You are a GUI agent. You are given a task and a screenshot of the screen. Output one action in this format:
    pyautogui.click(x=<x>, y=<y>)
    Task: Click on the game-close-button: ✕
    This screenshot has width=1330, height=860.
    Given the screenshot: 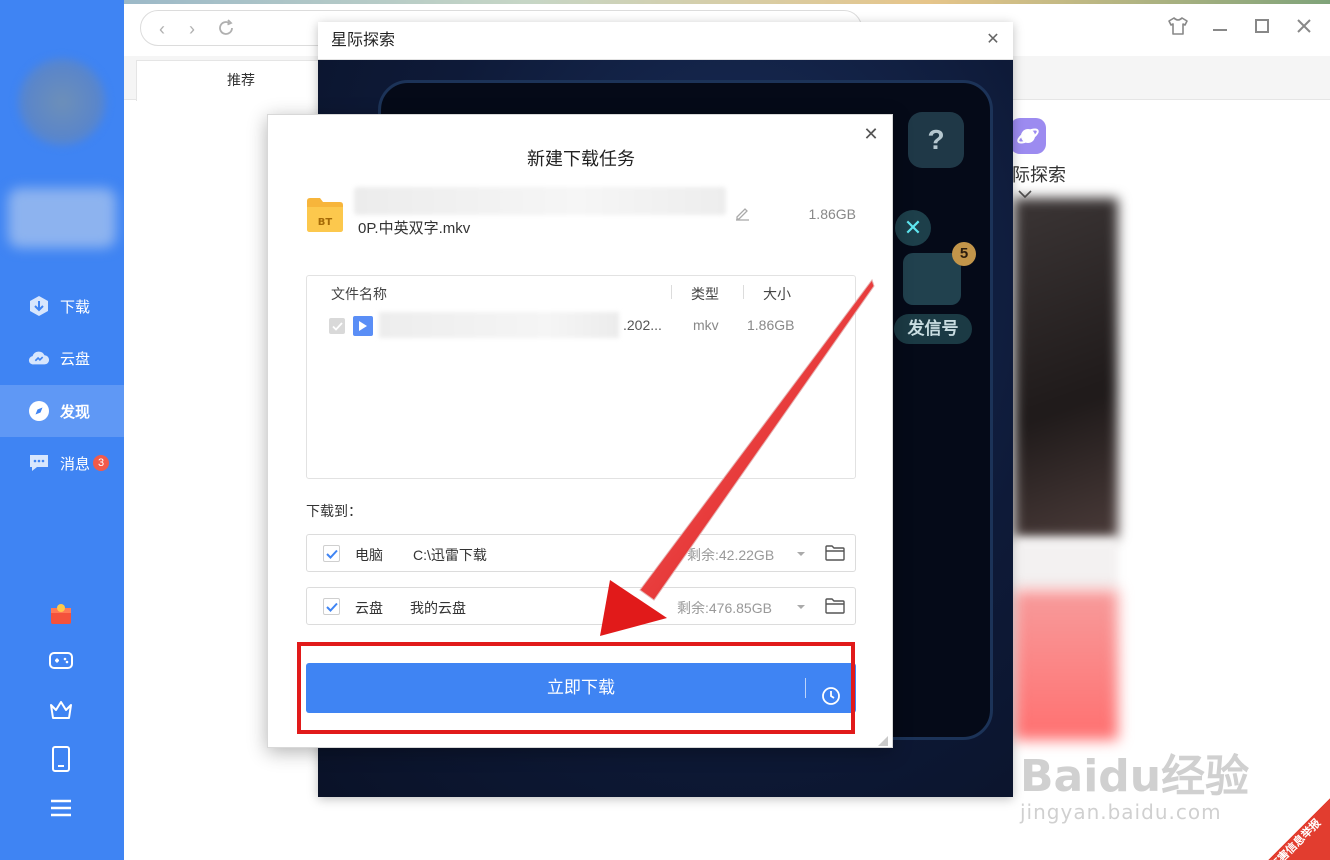 What is the action you would take?
    pyautogui.click(x=913, y=228)
    